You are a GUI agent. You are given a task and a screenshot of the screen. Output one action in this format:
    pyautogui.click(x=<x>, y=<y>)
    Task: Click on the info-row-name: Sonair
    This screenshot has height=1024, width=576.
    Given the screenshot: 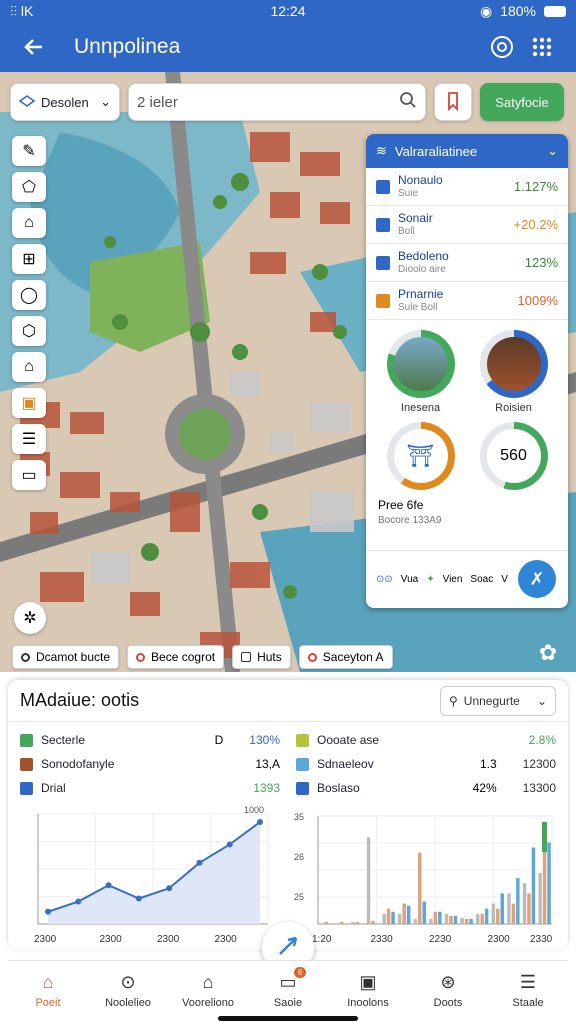 What is the action you would take?
    pyautogui.click(x=415, y=217)
    